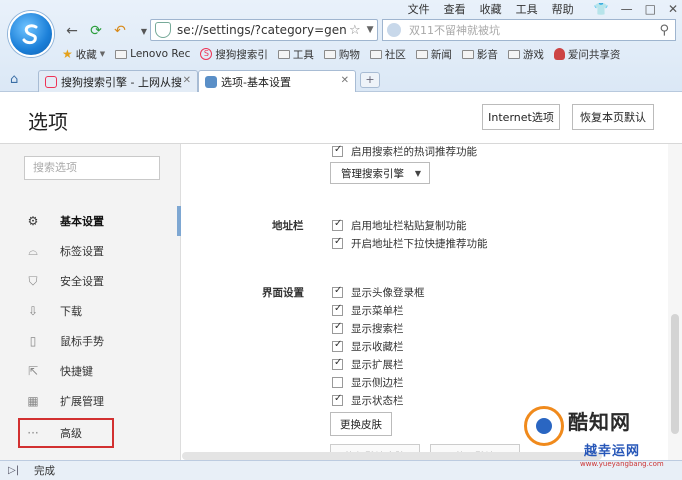 This screenshot has width=682, height=480. I want to click on download-icon: ⇩, so click(33, 311).